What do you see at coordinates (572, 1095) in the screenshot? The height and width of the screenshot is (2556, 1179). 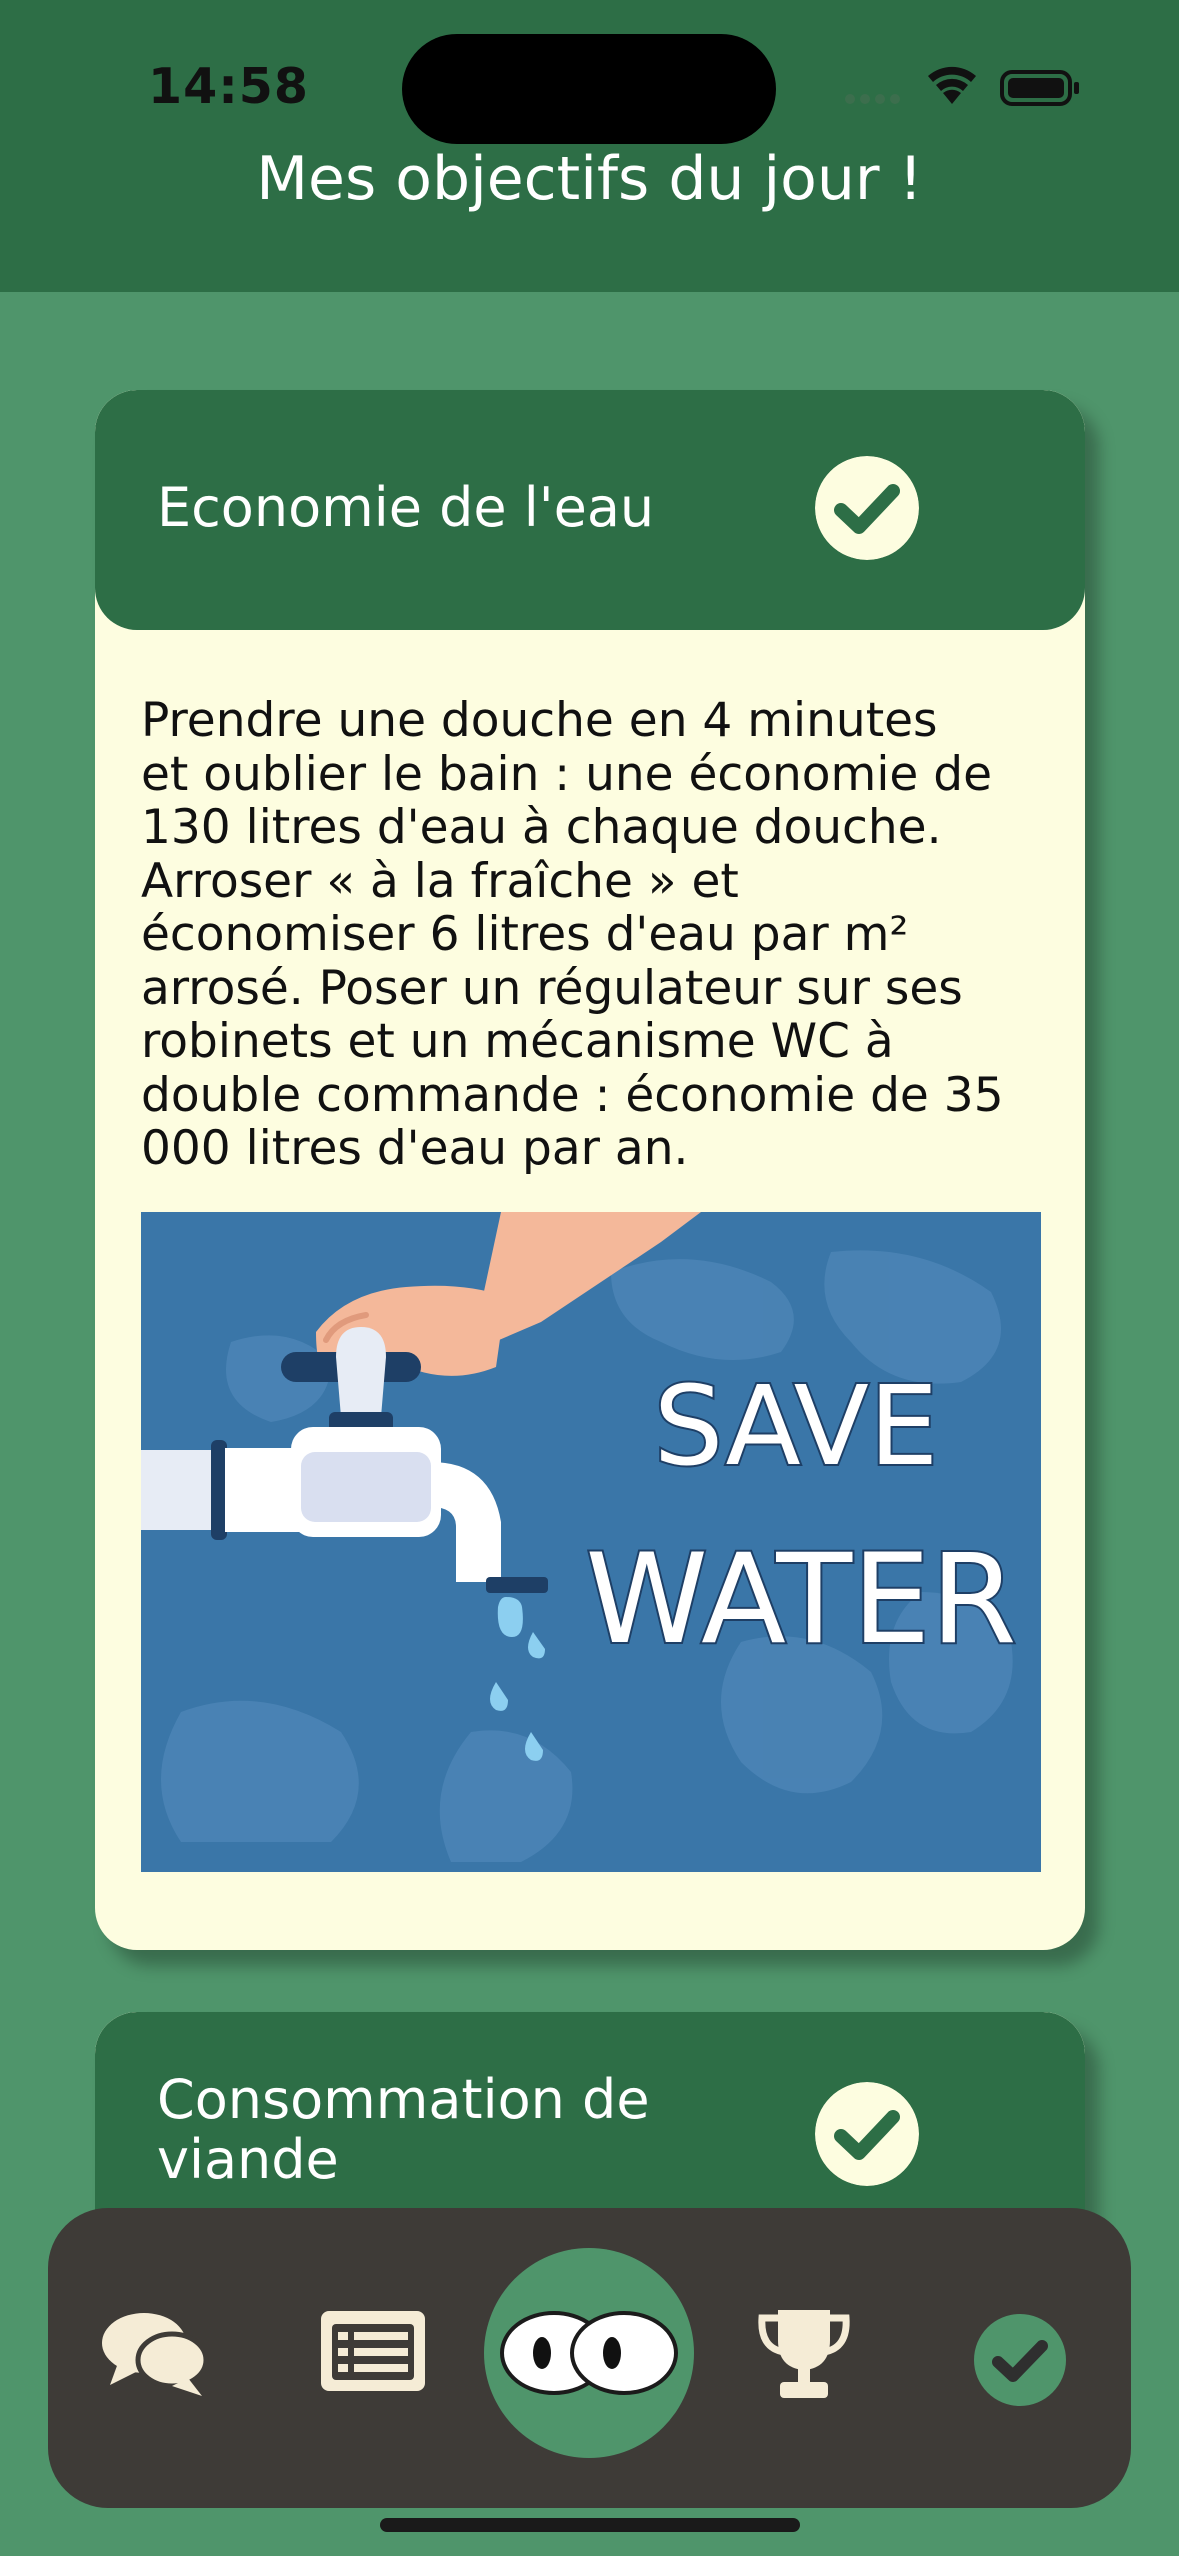 I see `description-line: double commande : économie de 35` at bounding box center [572, 1095].